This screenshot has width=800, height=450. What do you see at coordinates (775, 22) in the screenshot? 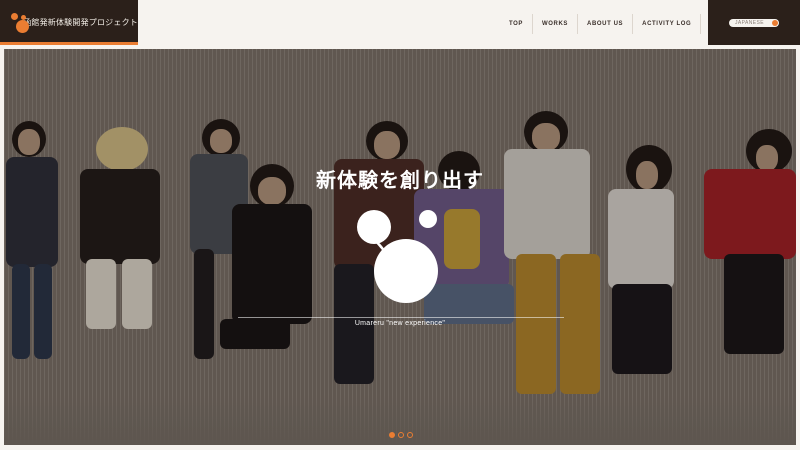
I see `toggle-knob-icon` at bounding box center [775, 22].